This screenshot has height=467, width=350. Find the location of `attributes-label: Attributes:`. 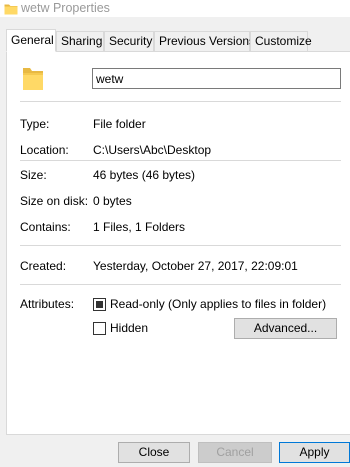

attributes-label: Attributes: is located at coordinates (47, 304).